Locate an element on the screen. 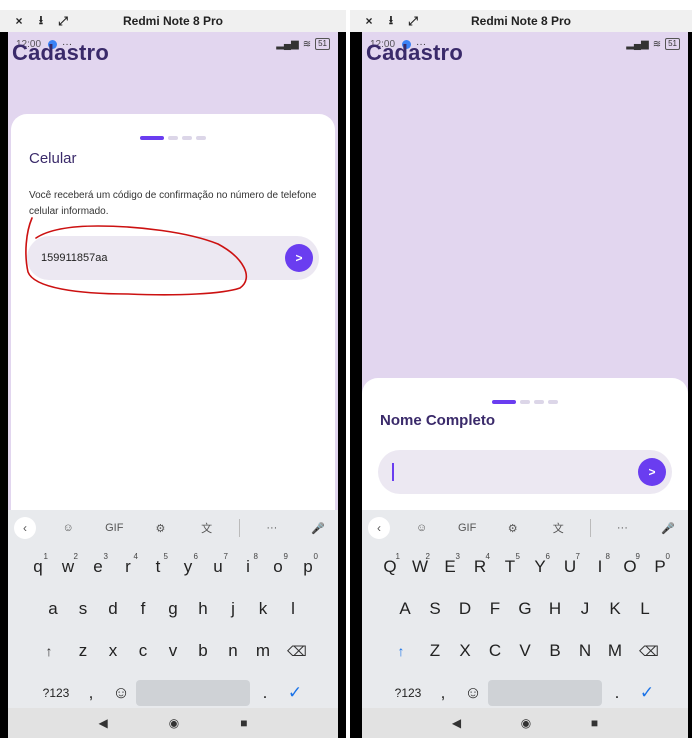 This screenshot has height=738, width=692. key: z is located at coordinates (83, 651).